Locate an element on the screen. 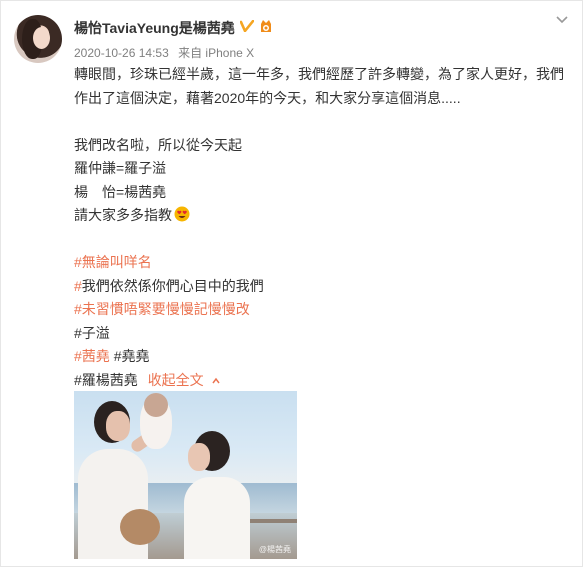 The width and height of the screenshot is (583, 567). topic-link: #堯堯 is located at coordinates (132, 356).